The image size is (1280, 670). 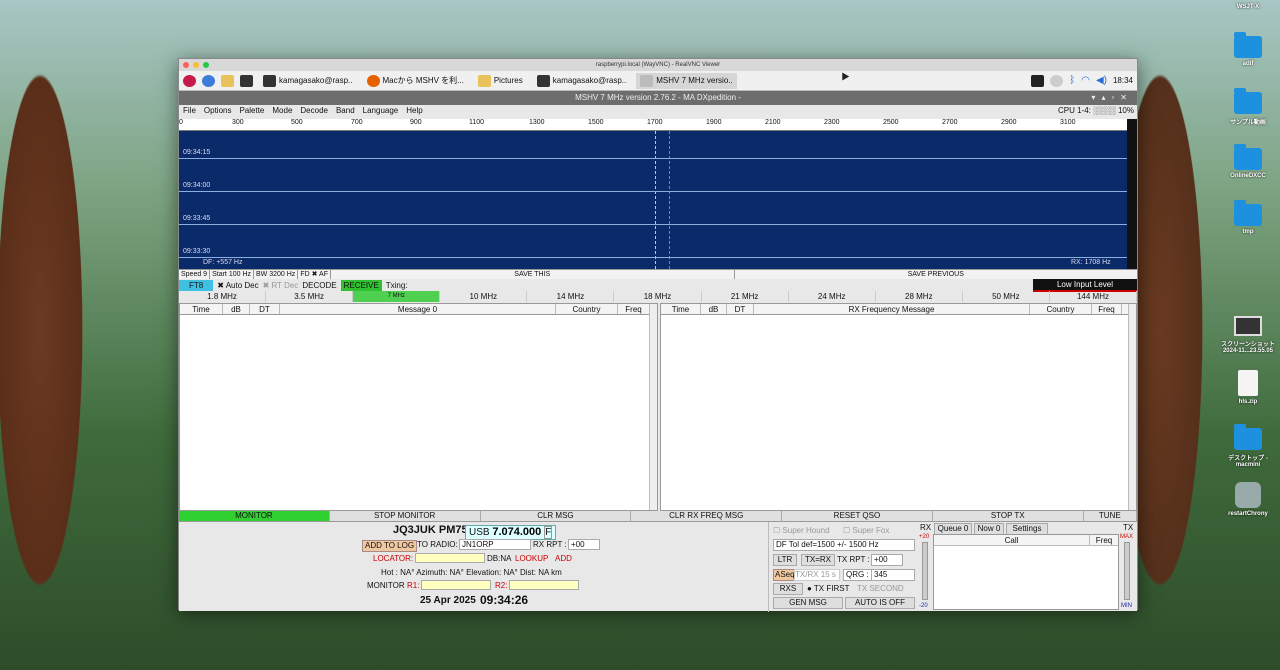 I want to click on speed-spinner: Speed 9, so click(x=195, y=274).